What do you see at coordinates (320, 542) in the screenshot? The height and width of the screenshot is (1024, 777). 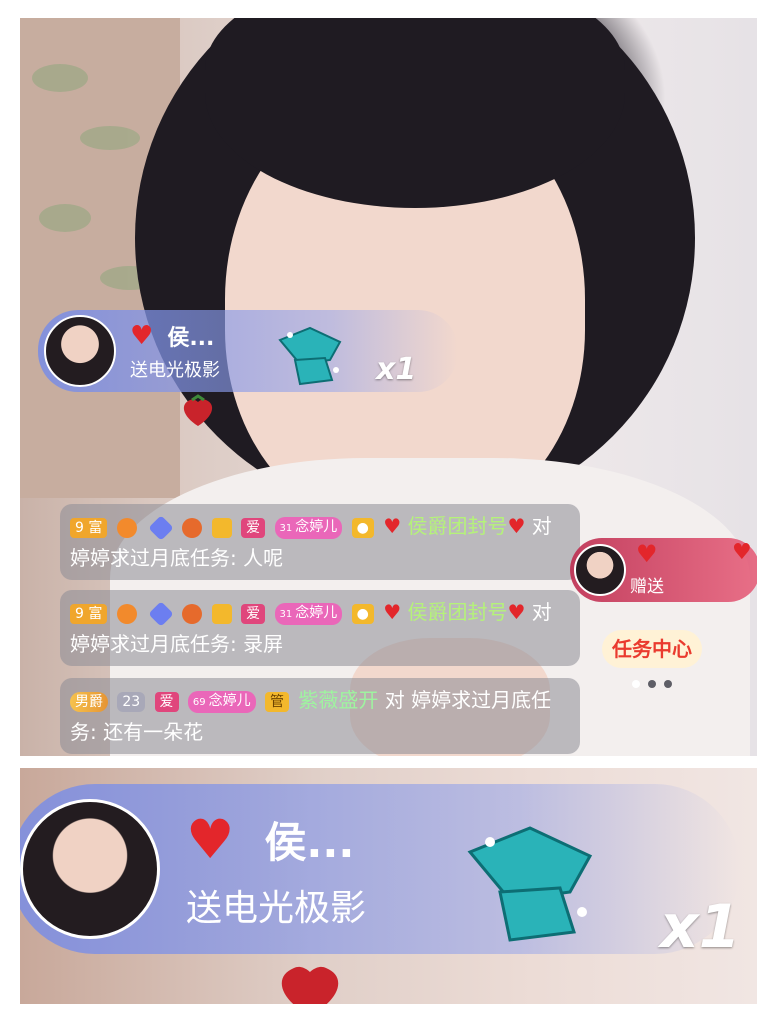 I see `chat-message: 9 富 爱 31 念婷儿 ● ♥ 侯爵团封号♥ 对 婷婷求过月底任务: 人呢` at bounding box center [320, 542].